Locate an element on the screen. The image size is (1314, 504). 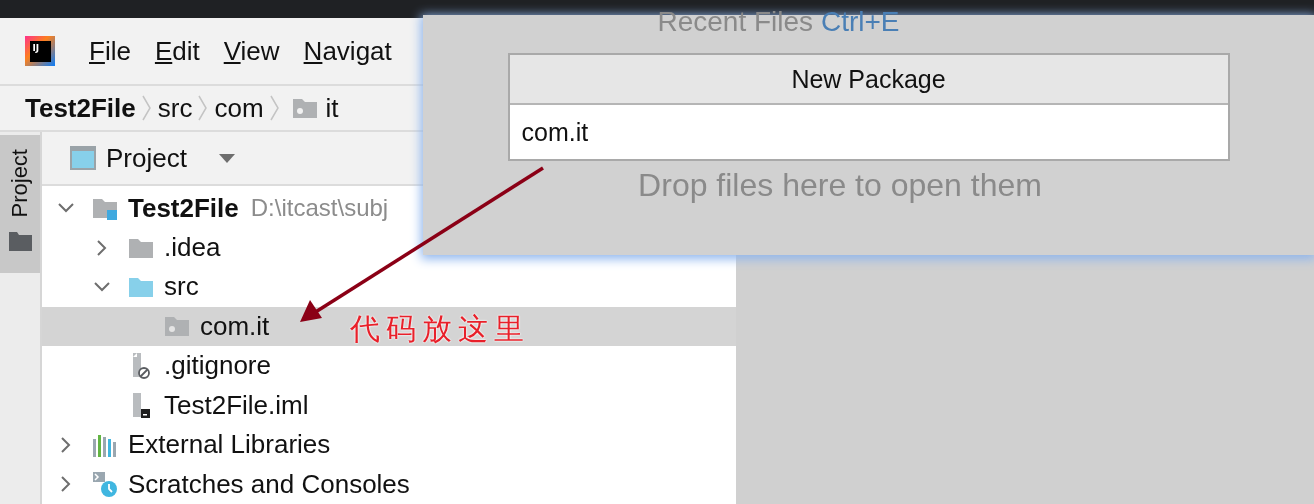
package-name-field: com.it is located at coordinates (868, 132).